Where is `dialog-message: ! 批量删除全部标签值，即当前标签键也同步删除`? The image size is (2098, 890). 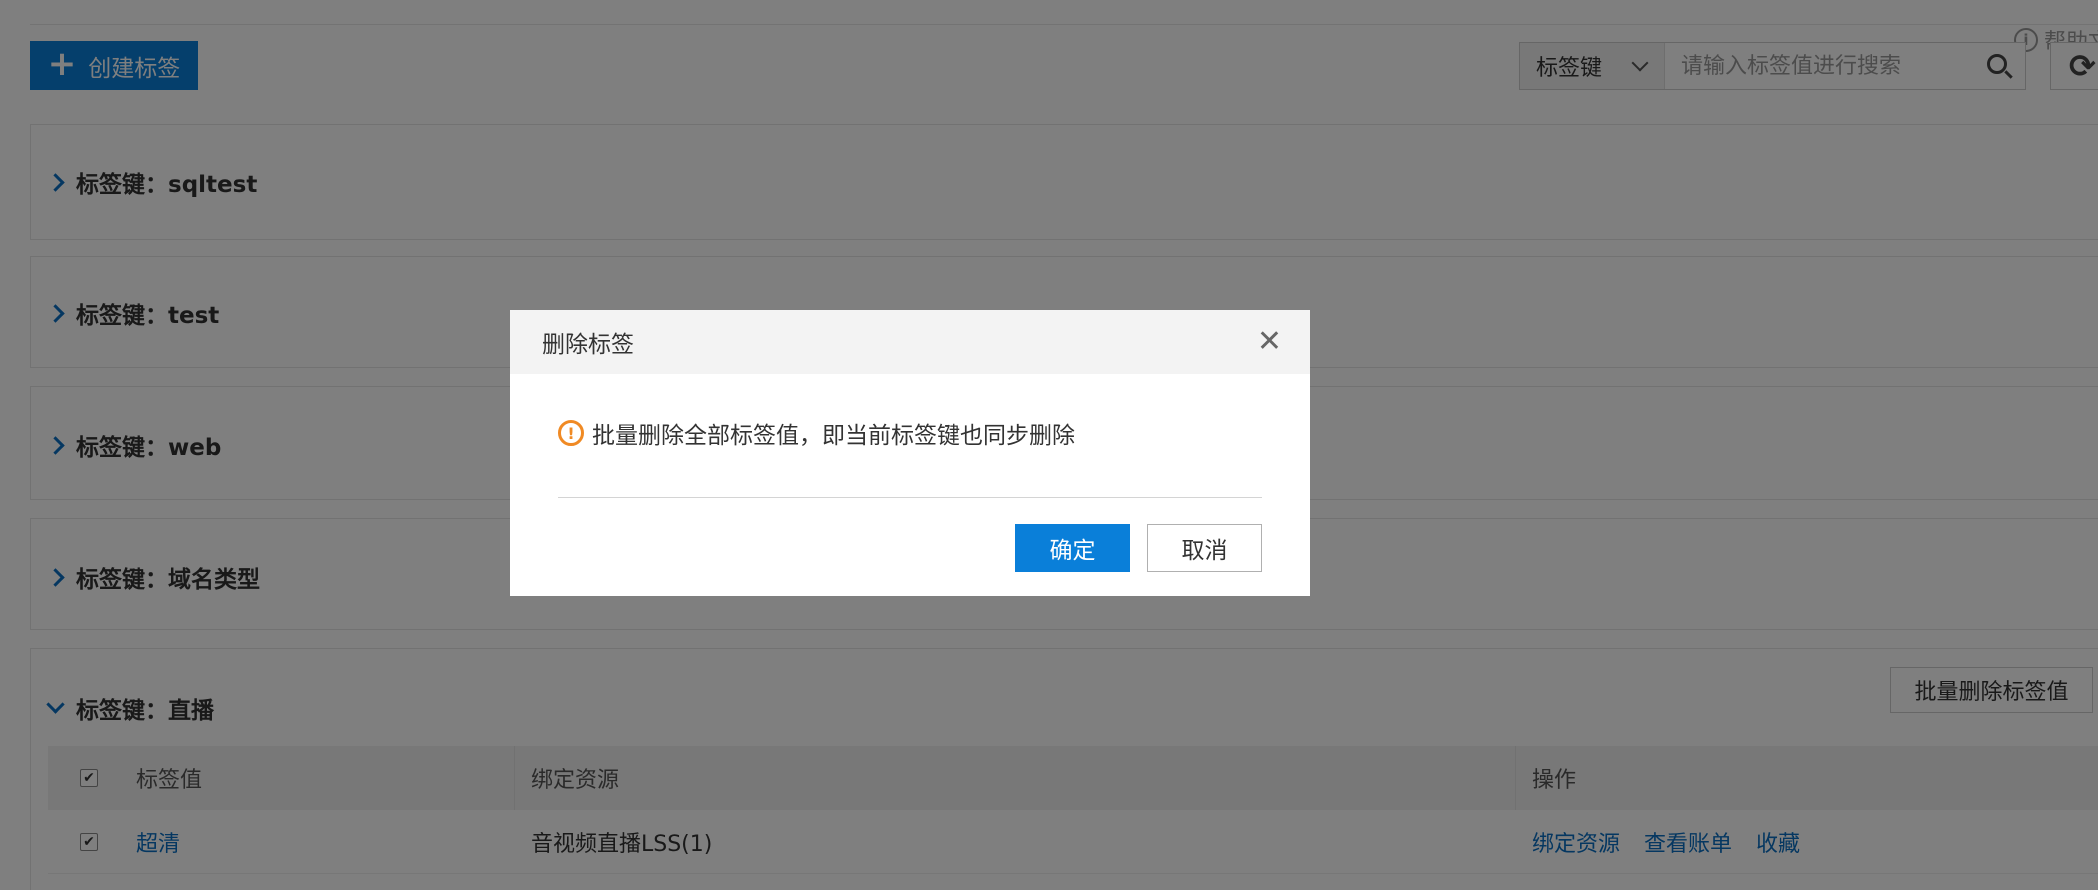
dialog-message: ! 批量删除全部标签值，即当前标签键也同步删除 is located at coordinates (816, 433).